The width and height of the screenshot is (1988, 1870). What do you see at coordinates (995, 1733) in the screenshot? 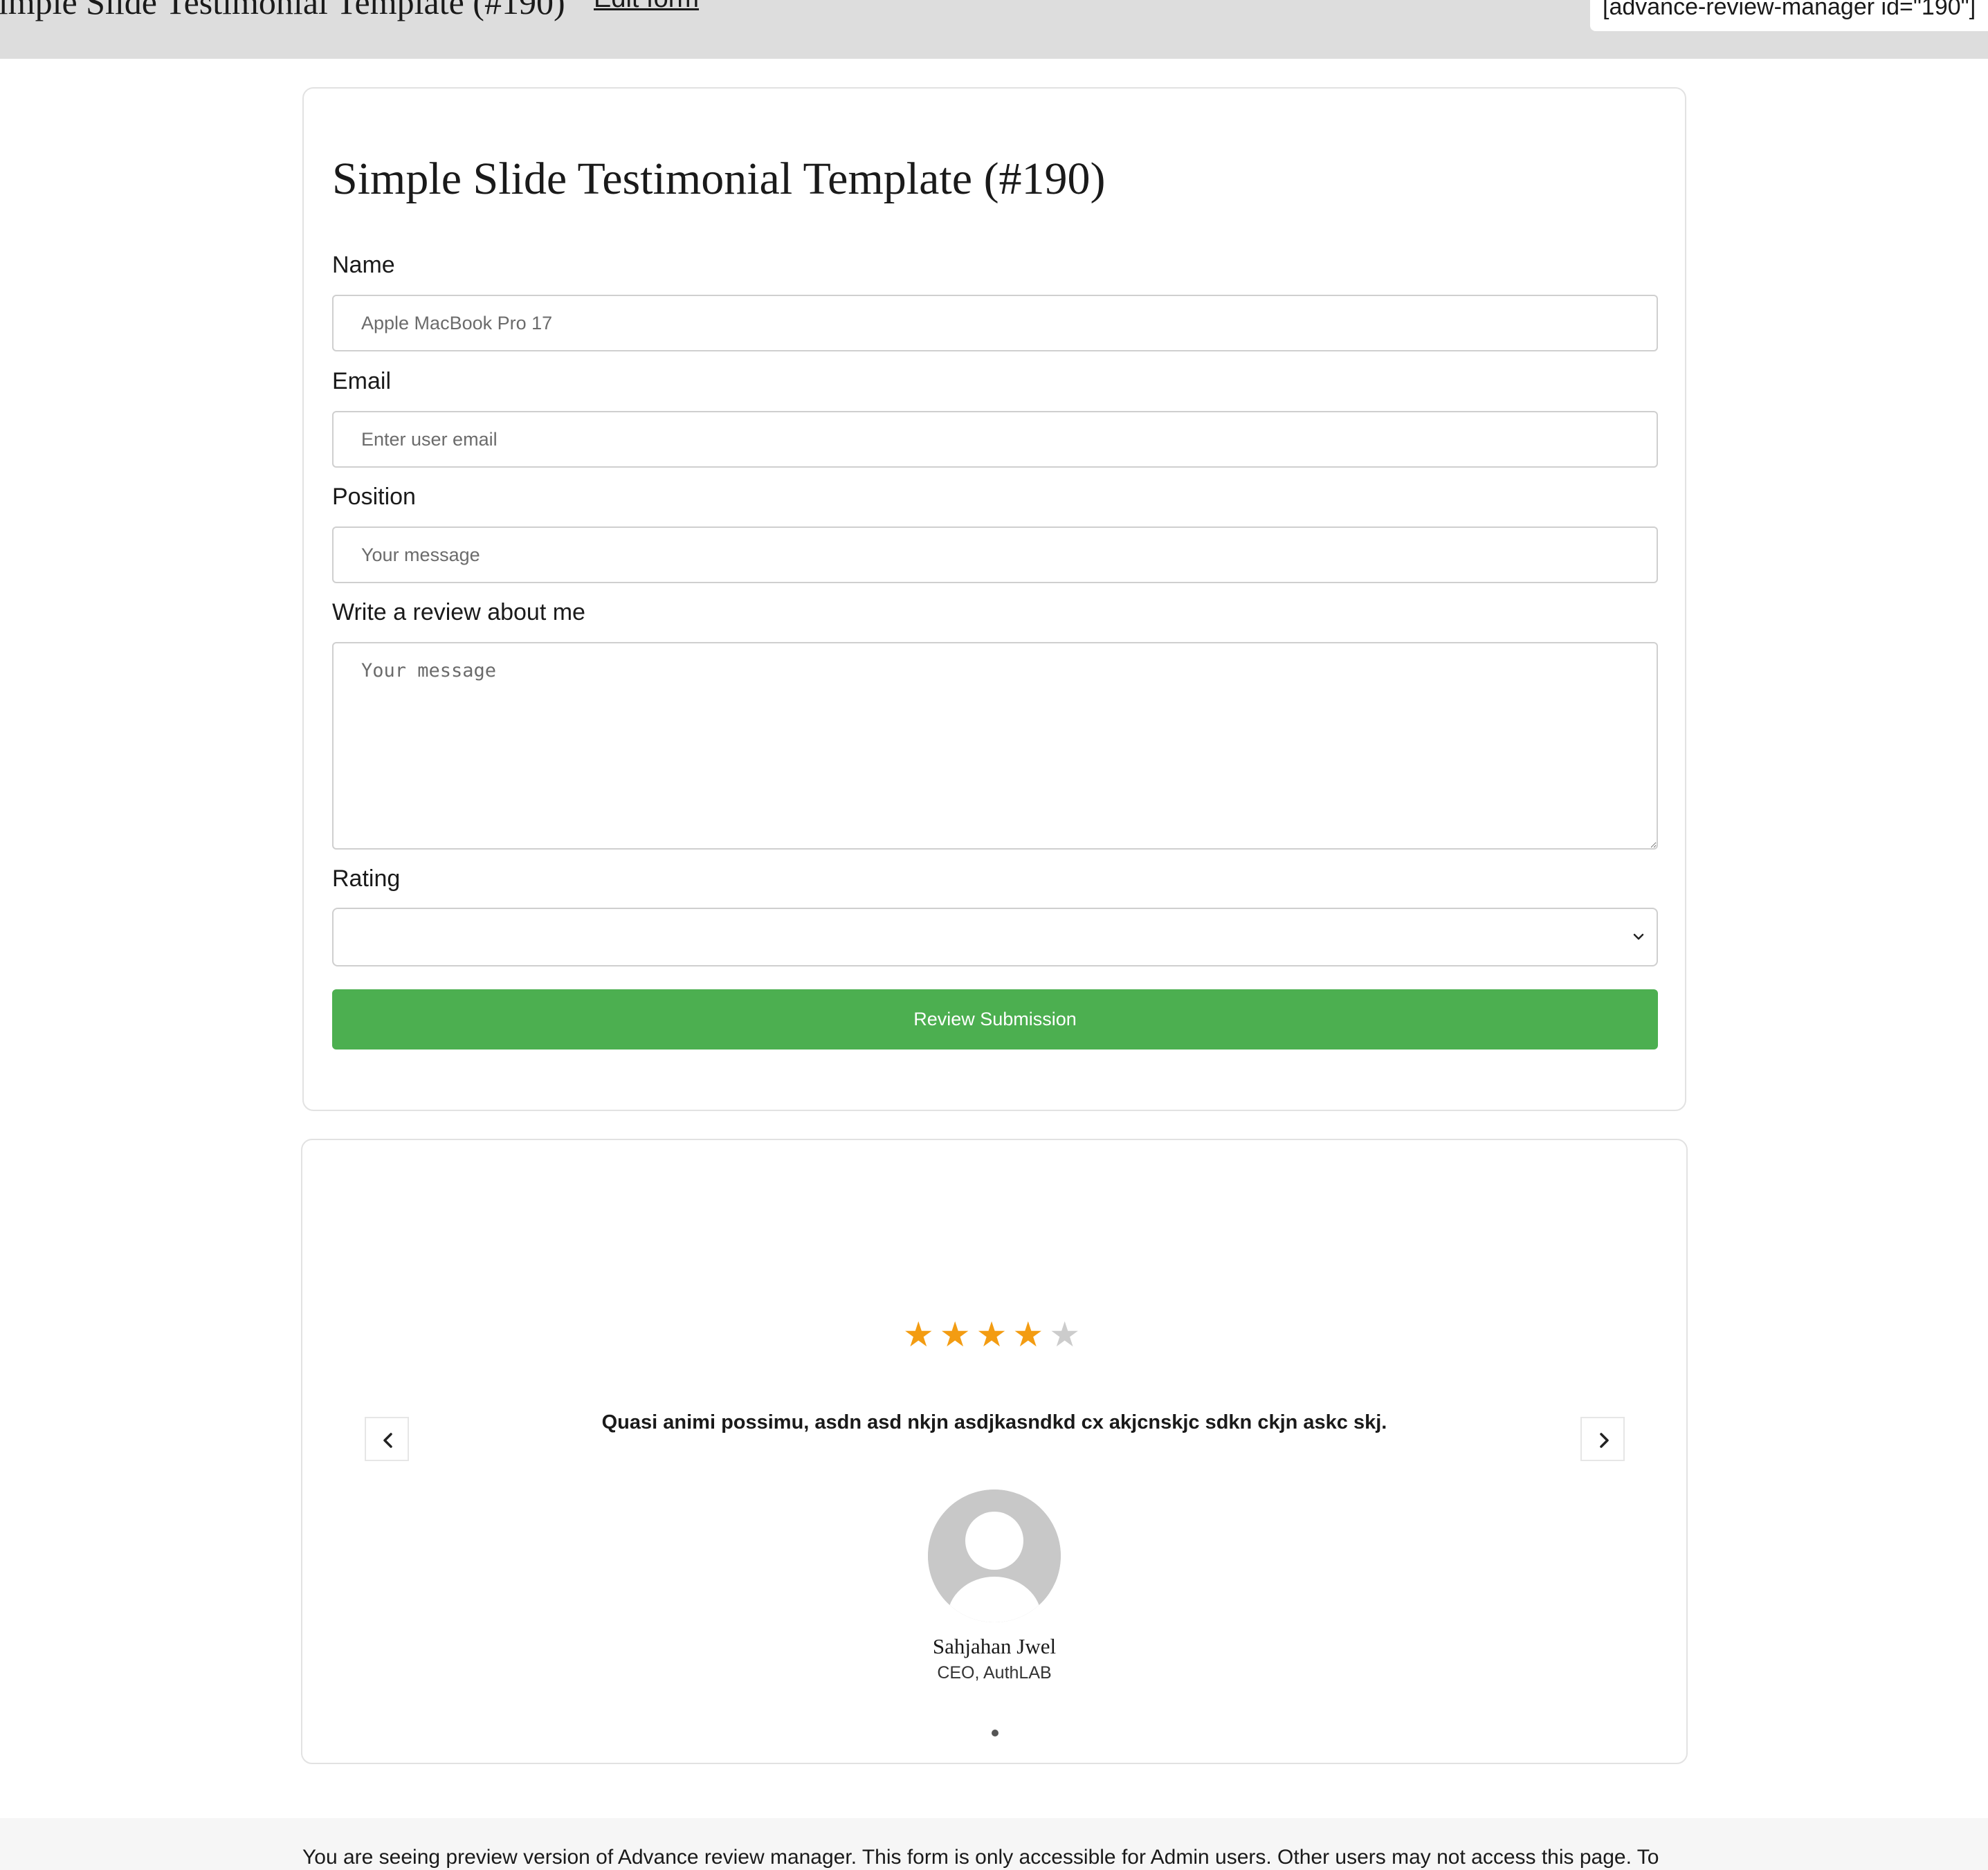
I see `slider-dot` at bounding box center [995, 1733].